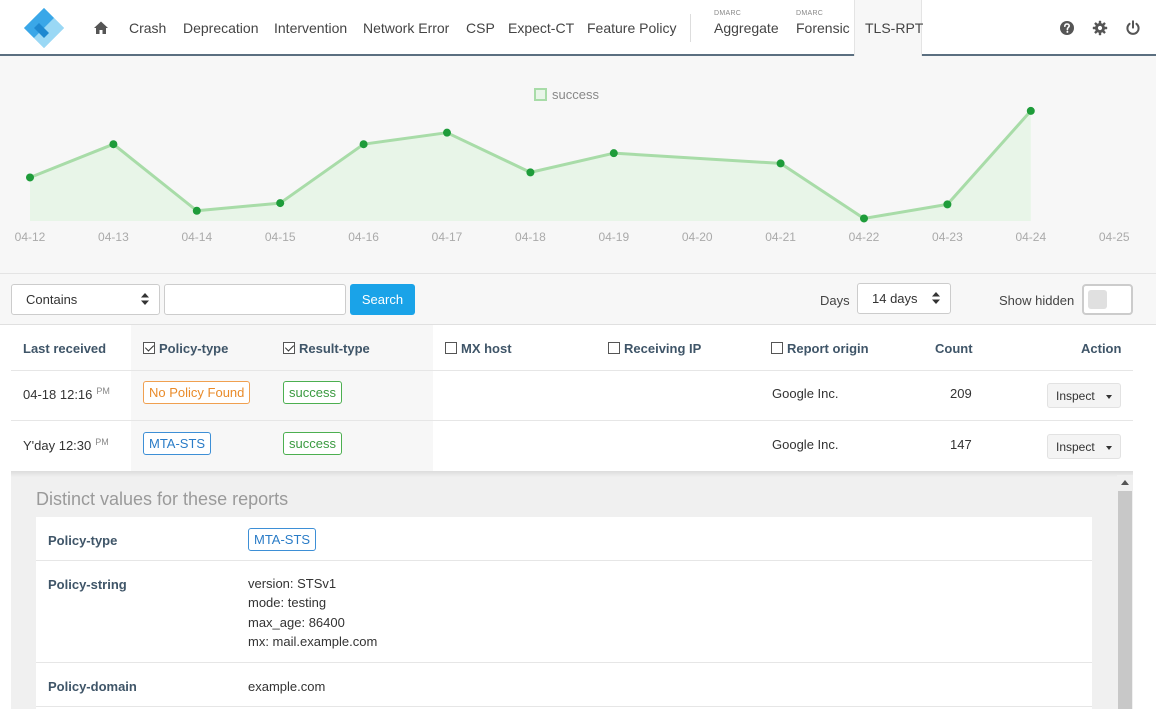 The height and width of the screenshot is (717, 1156). Describe the element at coordinates (1084, 446) in the screenshot. I see `row-2-inspect-button: Inspect` at that location.